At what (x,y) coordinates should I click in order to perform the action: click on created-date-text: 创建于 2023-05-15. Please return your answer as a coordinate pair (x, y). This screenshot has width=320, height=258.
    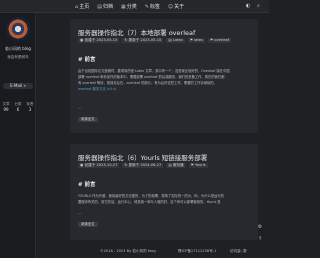
    Looking at the image, I should click on (101, 40).